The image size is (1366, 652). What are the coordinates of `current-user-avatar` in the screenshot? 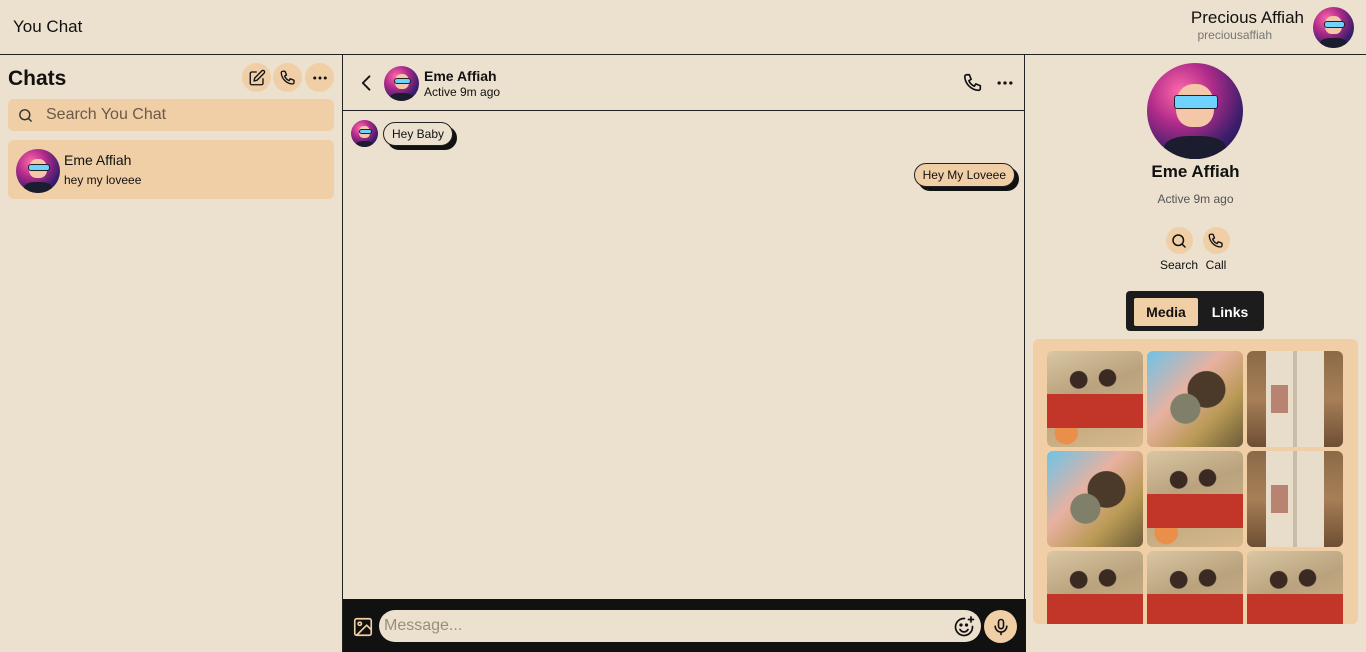 It's located at (1333, 27).